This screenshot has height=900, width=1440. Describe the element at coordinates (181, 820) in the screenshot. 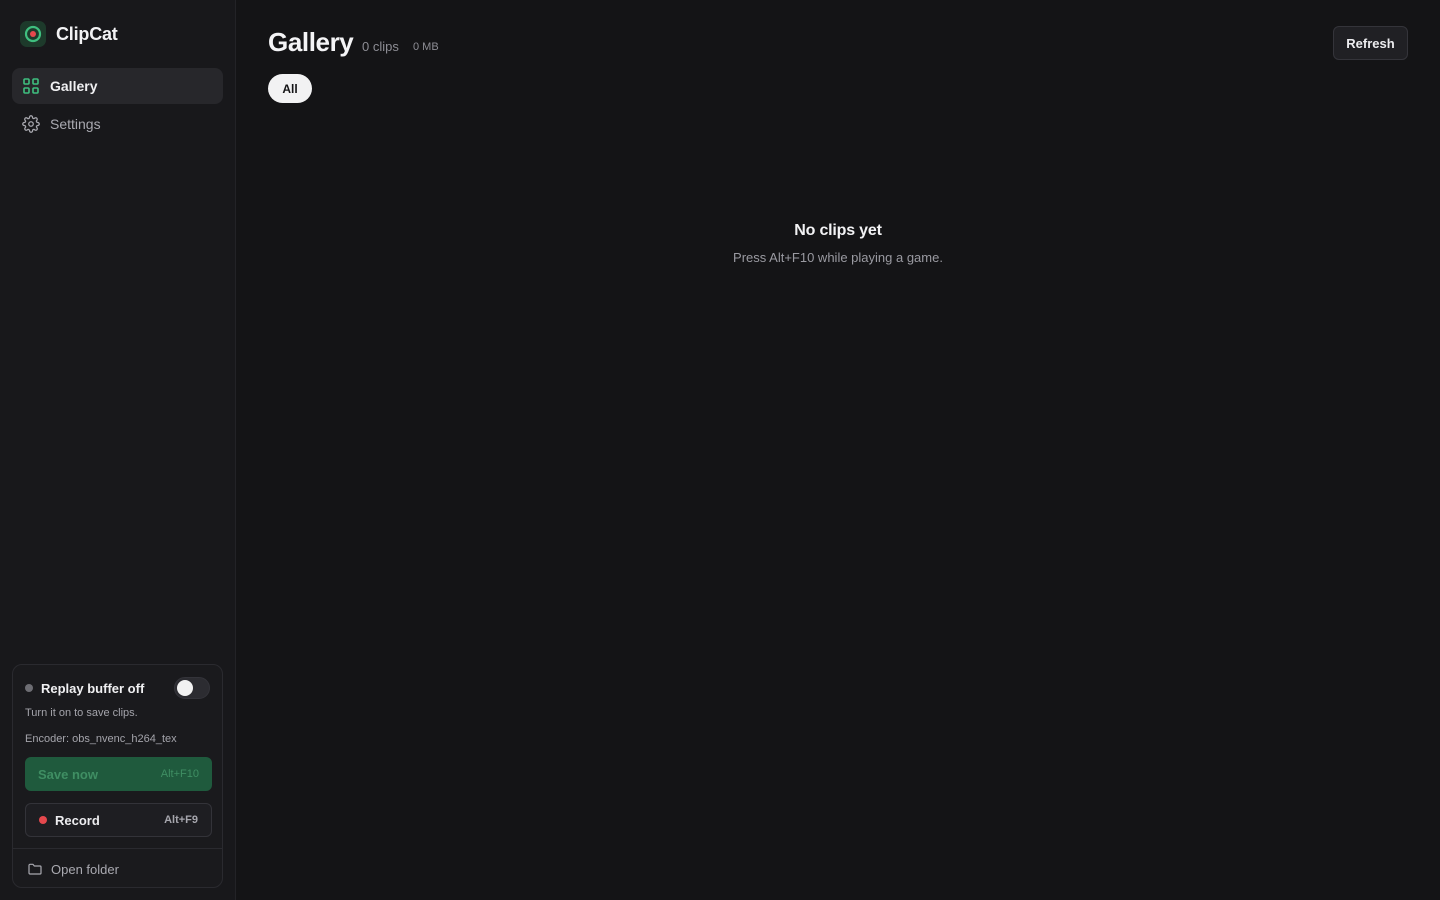

I see `record-shortcut: Alt+F9` at that location.